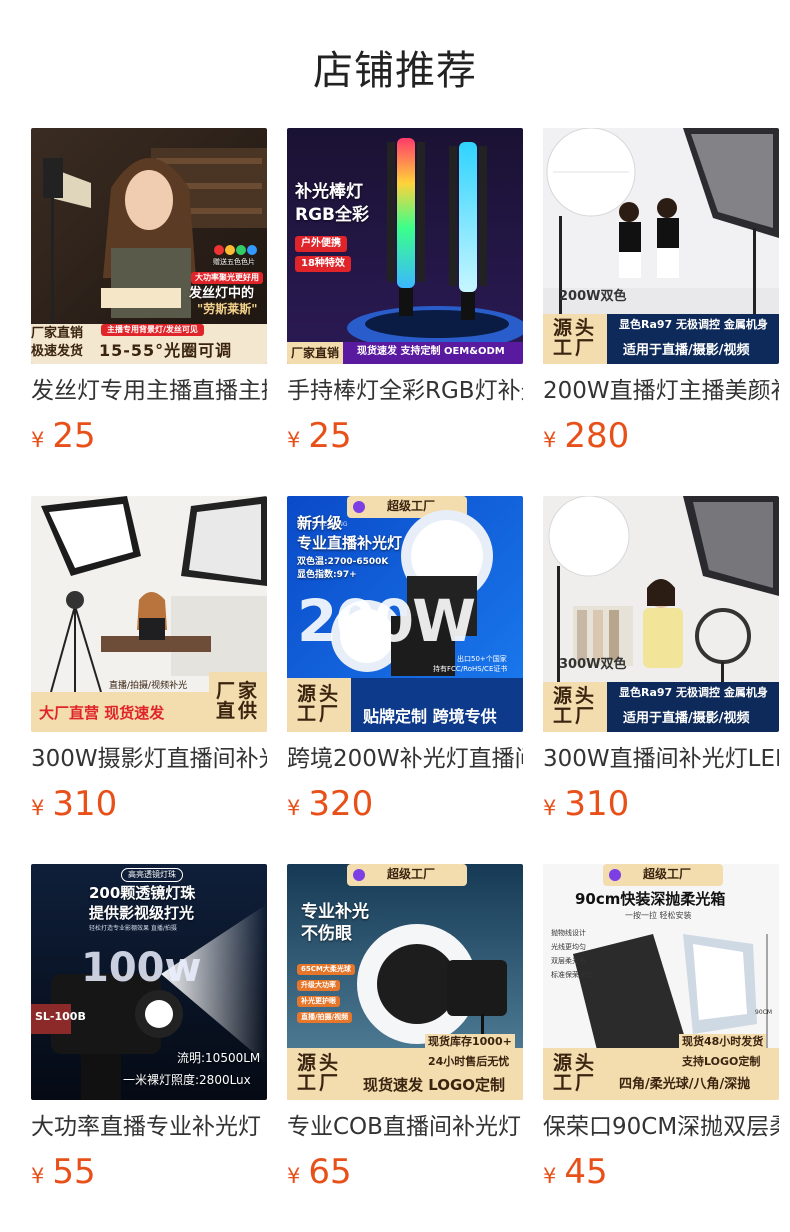  What do you see at coordinates (329, 192) in the screenshot?
I see `image-headline: 补光棒灯` at bounding box center [329, 192].